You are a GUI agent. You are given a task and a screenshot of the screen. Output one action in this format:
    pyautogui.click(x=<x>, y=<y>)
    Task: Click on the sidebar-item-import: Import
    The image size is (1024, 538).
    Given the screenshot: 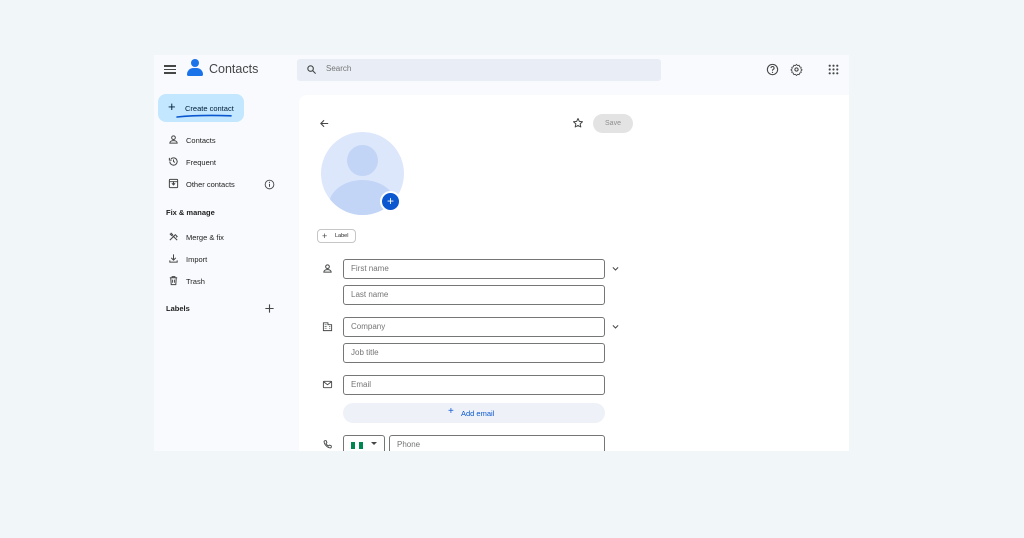 What is the action you would take?
    pyautogui.click(x=226, y=259)
    